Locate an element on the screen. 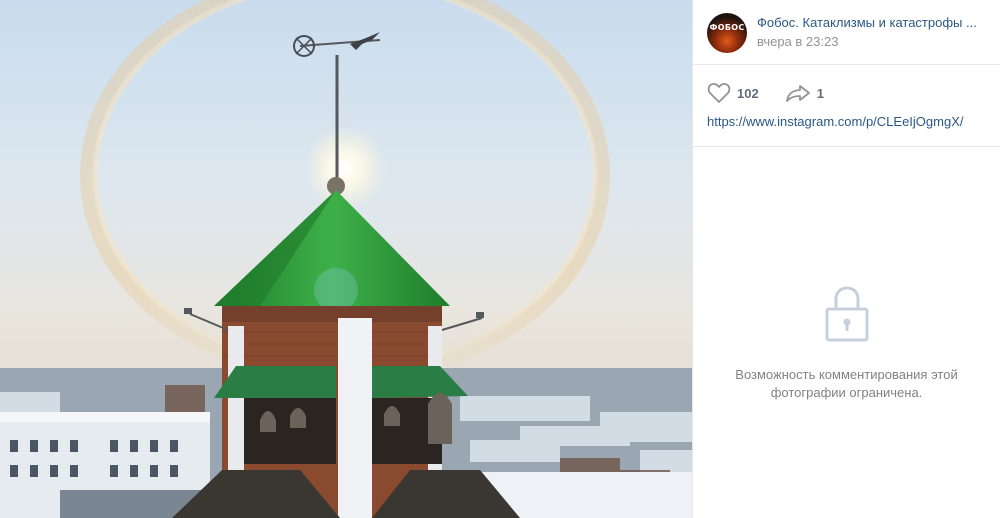 The width and height of the screenshot is (1000, 518). comments-divider is located at coordinates (846, 146).